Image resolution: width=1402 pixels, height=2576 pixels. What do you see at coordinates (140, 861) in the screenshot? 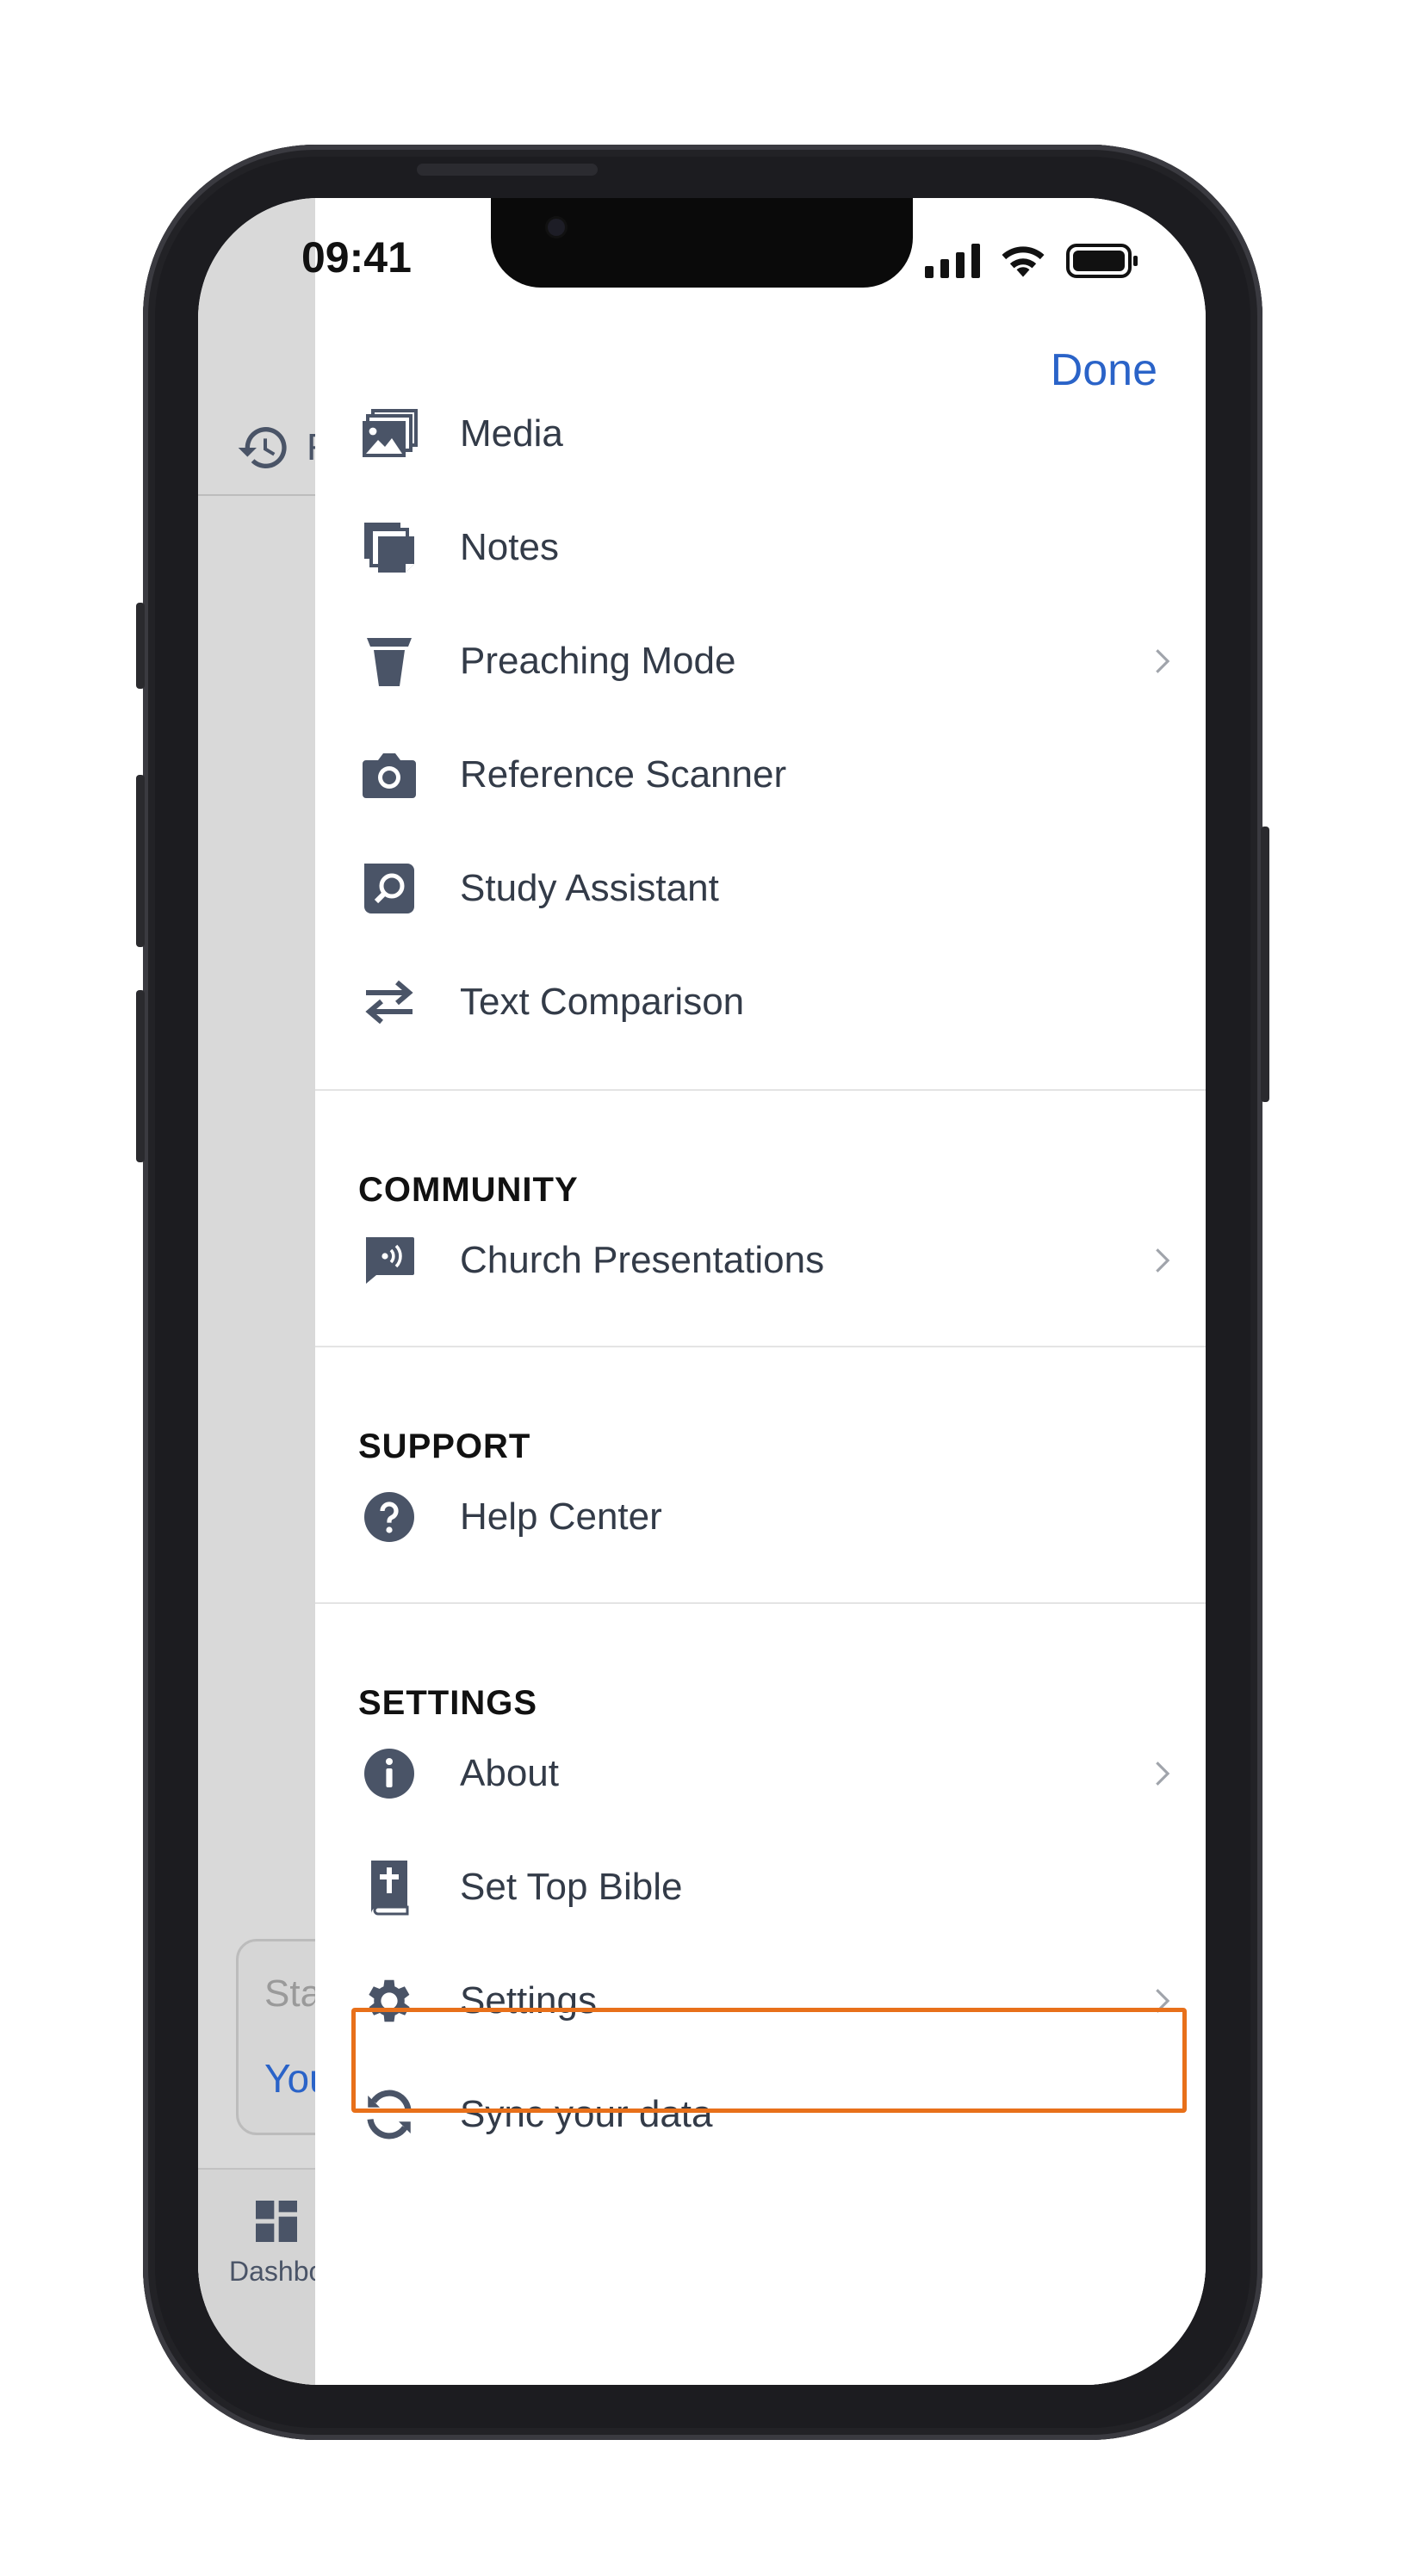
I see `volume-up-button` at bounding box center [140, 861].